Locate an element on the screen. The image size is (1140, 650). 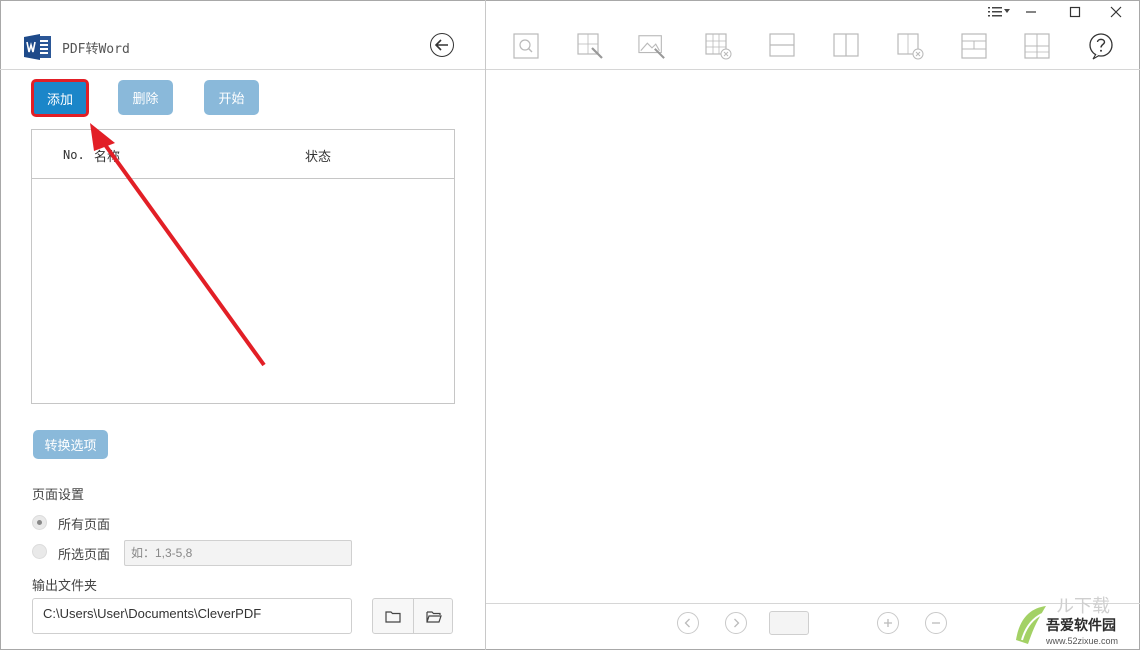
zoom-in-button is located at coordinates (888, 623).